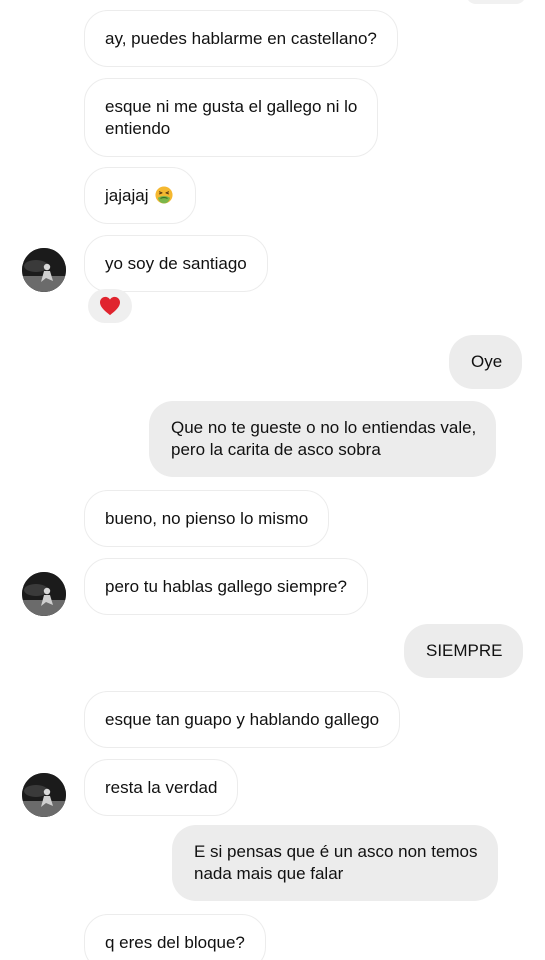 The image size is (545, 960). I want to click on message-bubble-outgoing: SIEMPRE, so click(463, 651).